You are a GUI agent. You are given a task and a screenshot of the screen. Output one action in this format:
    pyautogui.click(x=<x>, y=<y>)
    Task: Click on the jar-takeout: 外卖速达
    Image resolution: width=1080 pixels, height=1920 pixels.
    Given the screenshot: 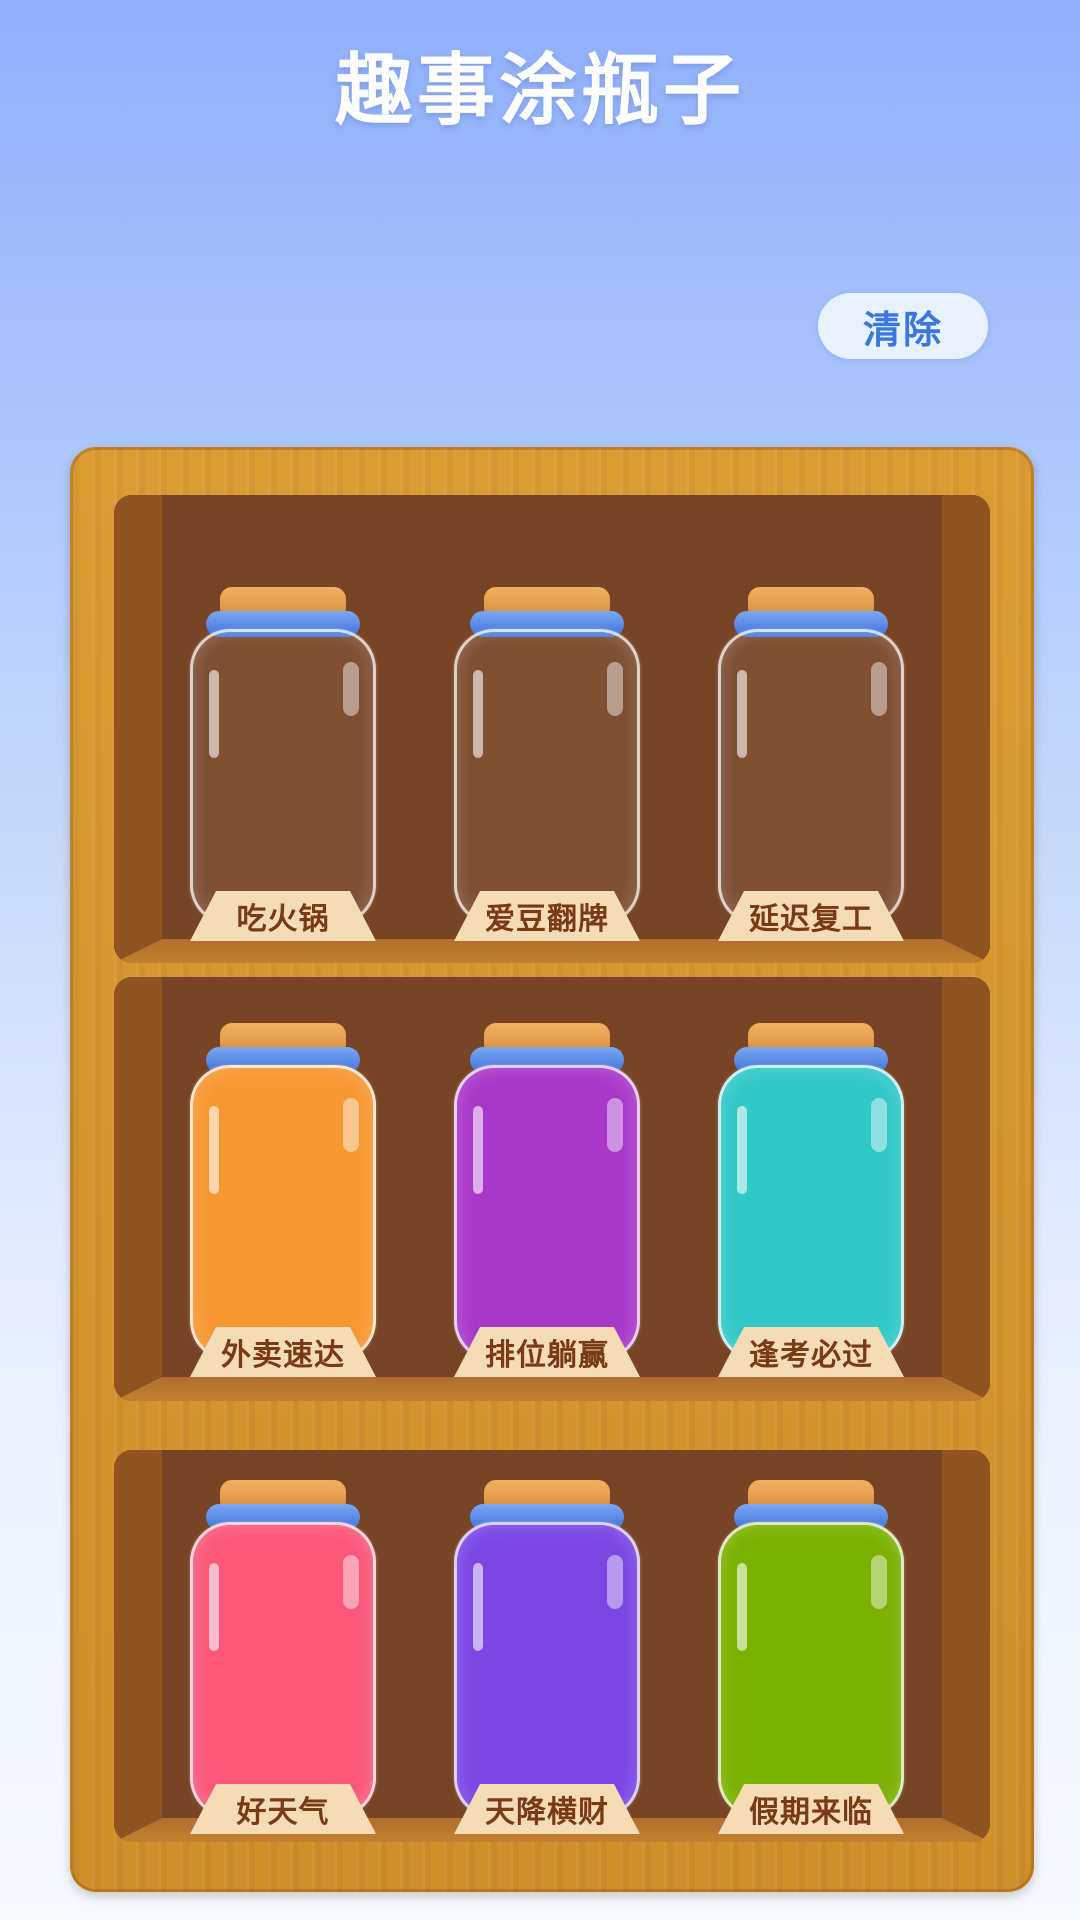 What is the action you would take?
    pyautogui.click(x=284, y=1200)
    